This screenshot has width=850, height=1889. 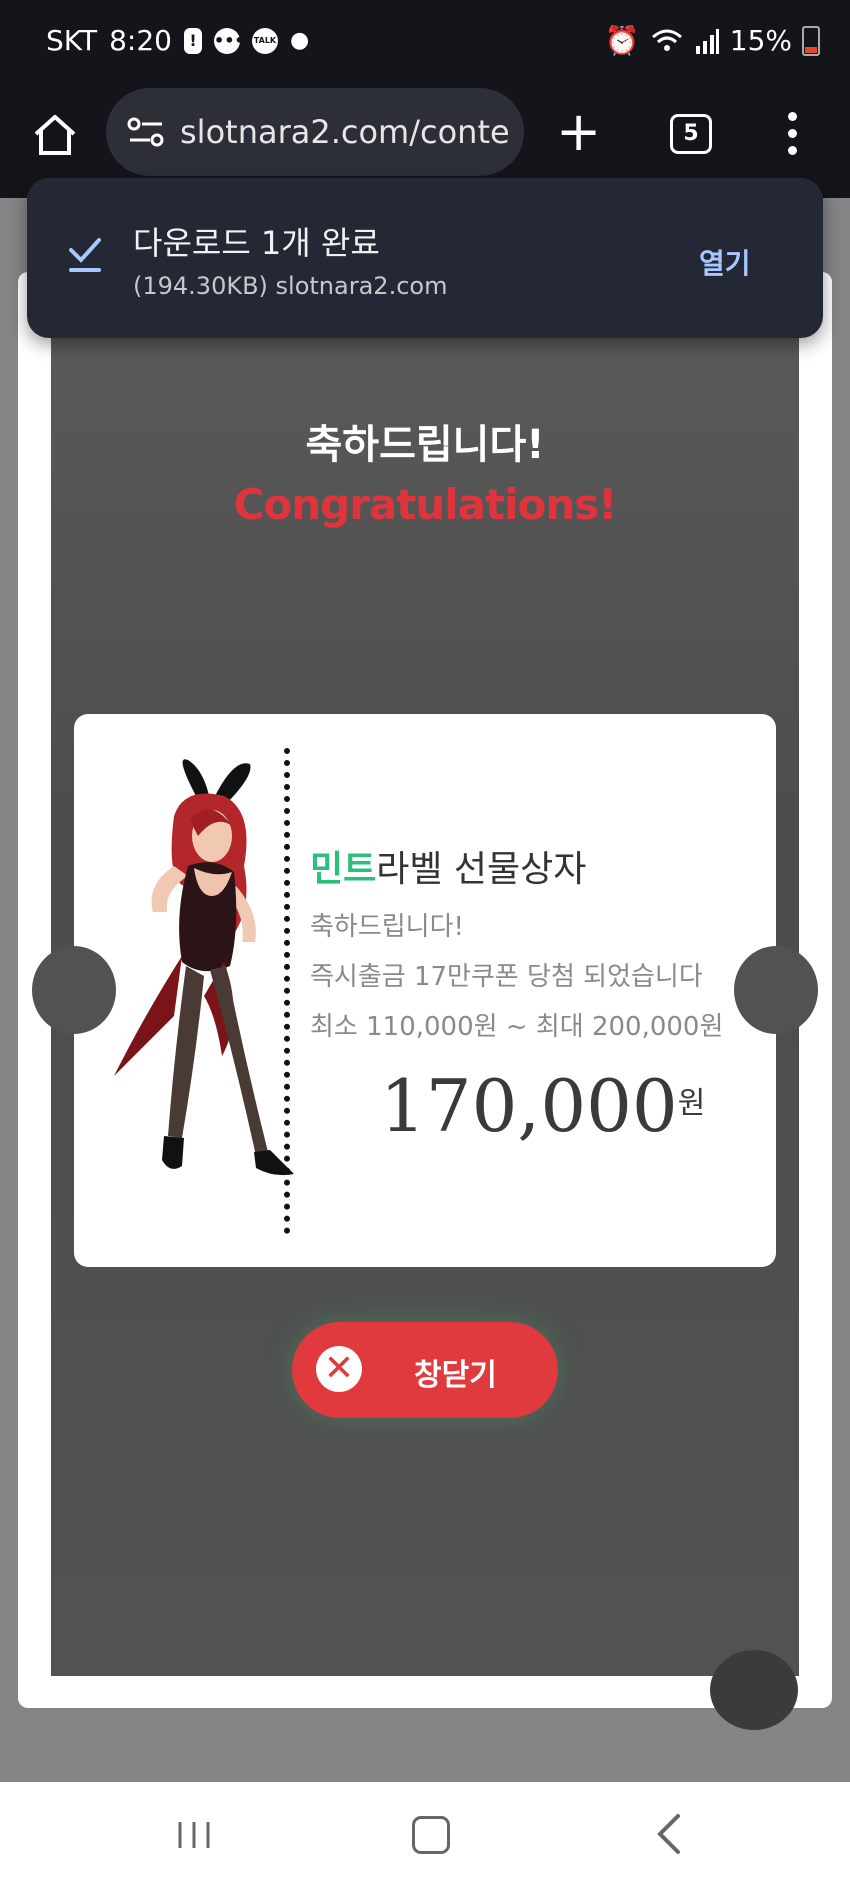 What do you see at coordinates (55, 135) in the screenshot?
I see `home-icon` at bounding box center [55, 135].